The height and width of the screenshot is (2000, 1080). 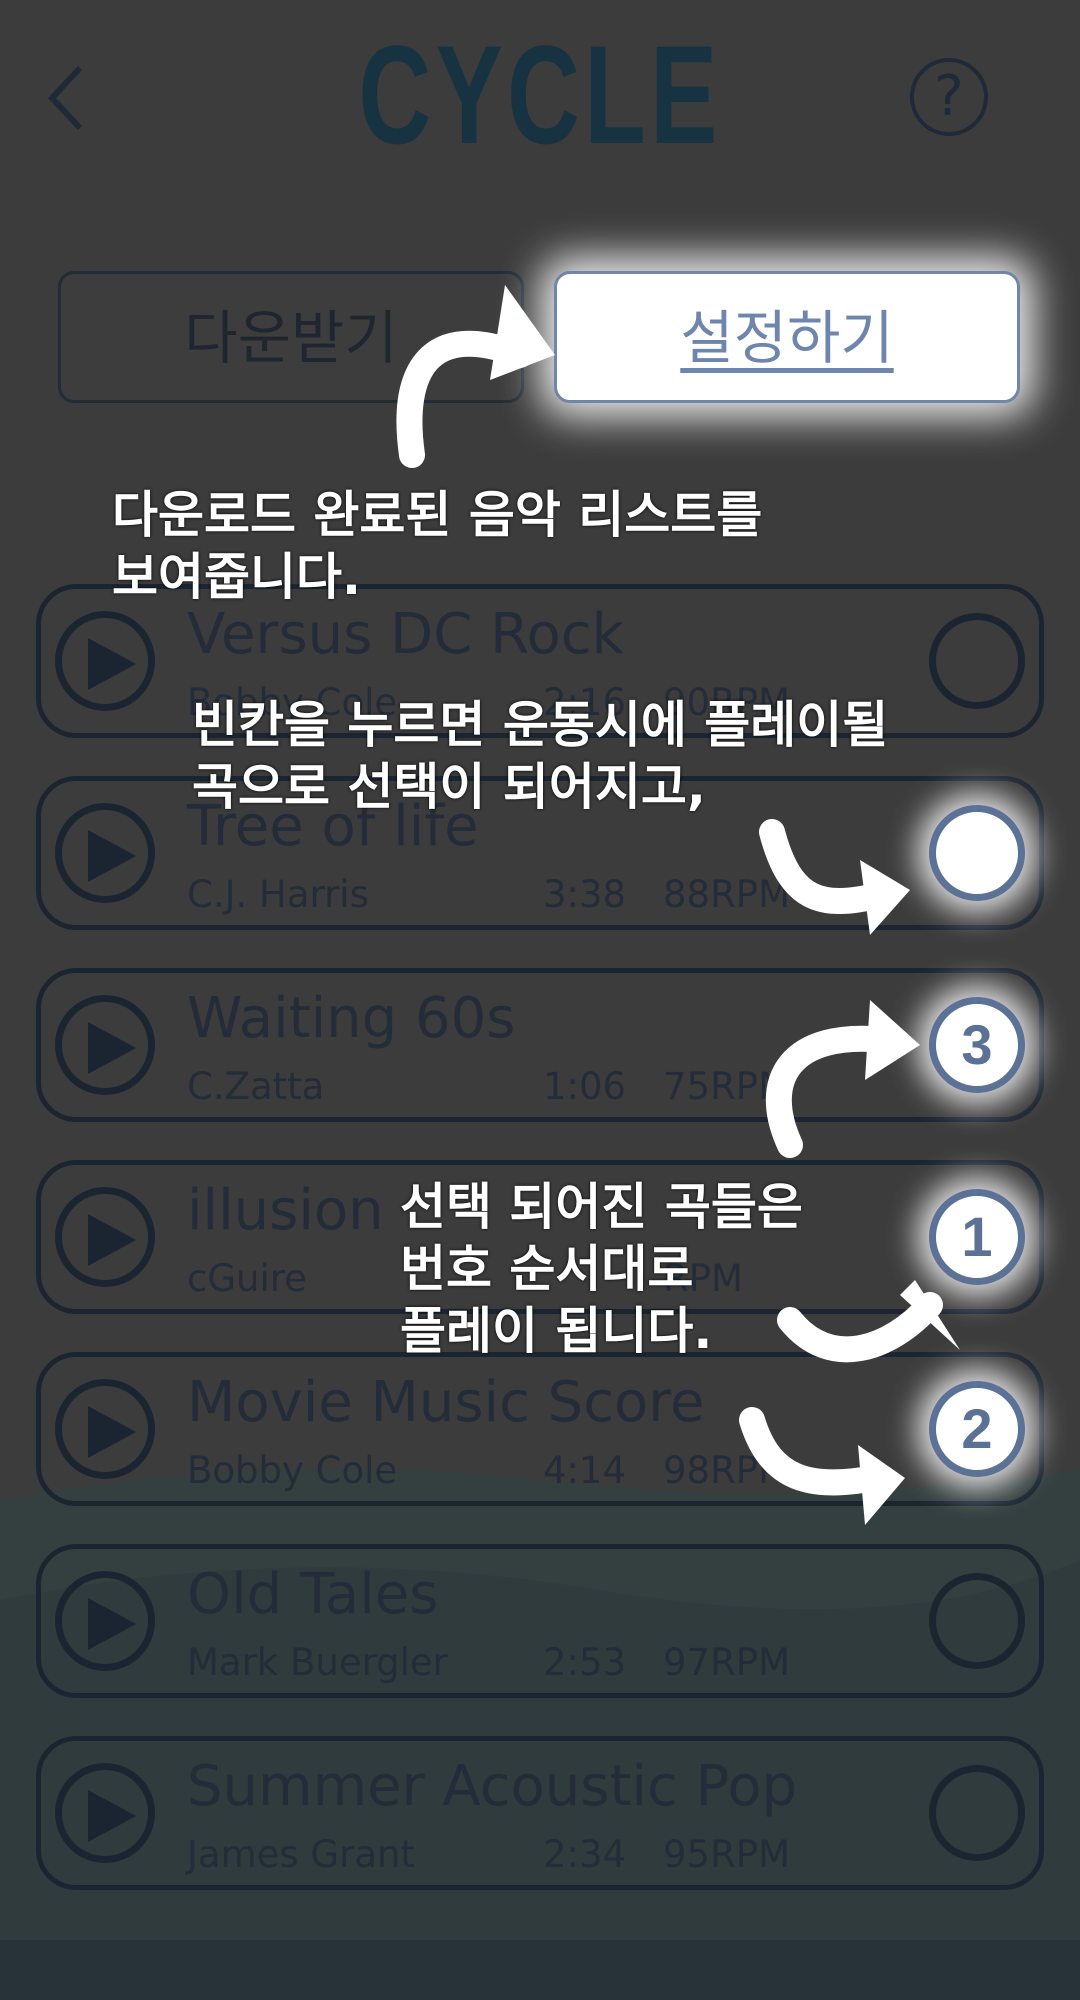 I want to click on app-title: CYCLE, so click(x=540, y=94).